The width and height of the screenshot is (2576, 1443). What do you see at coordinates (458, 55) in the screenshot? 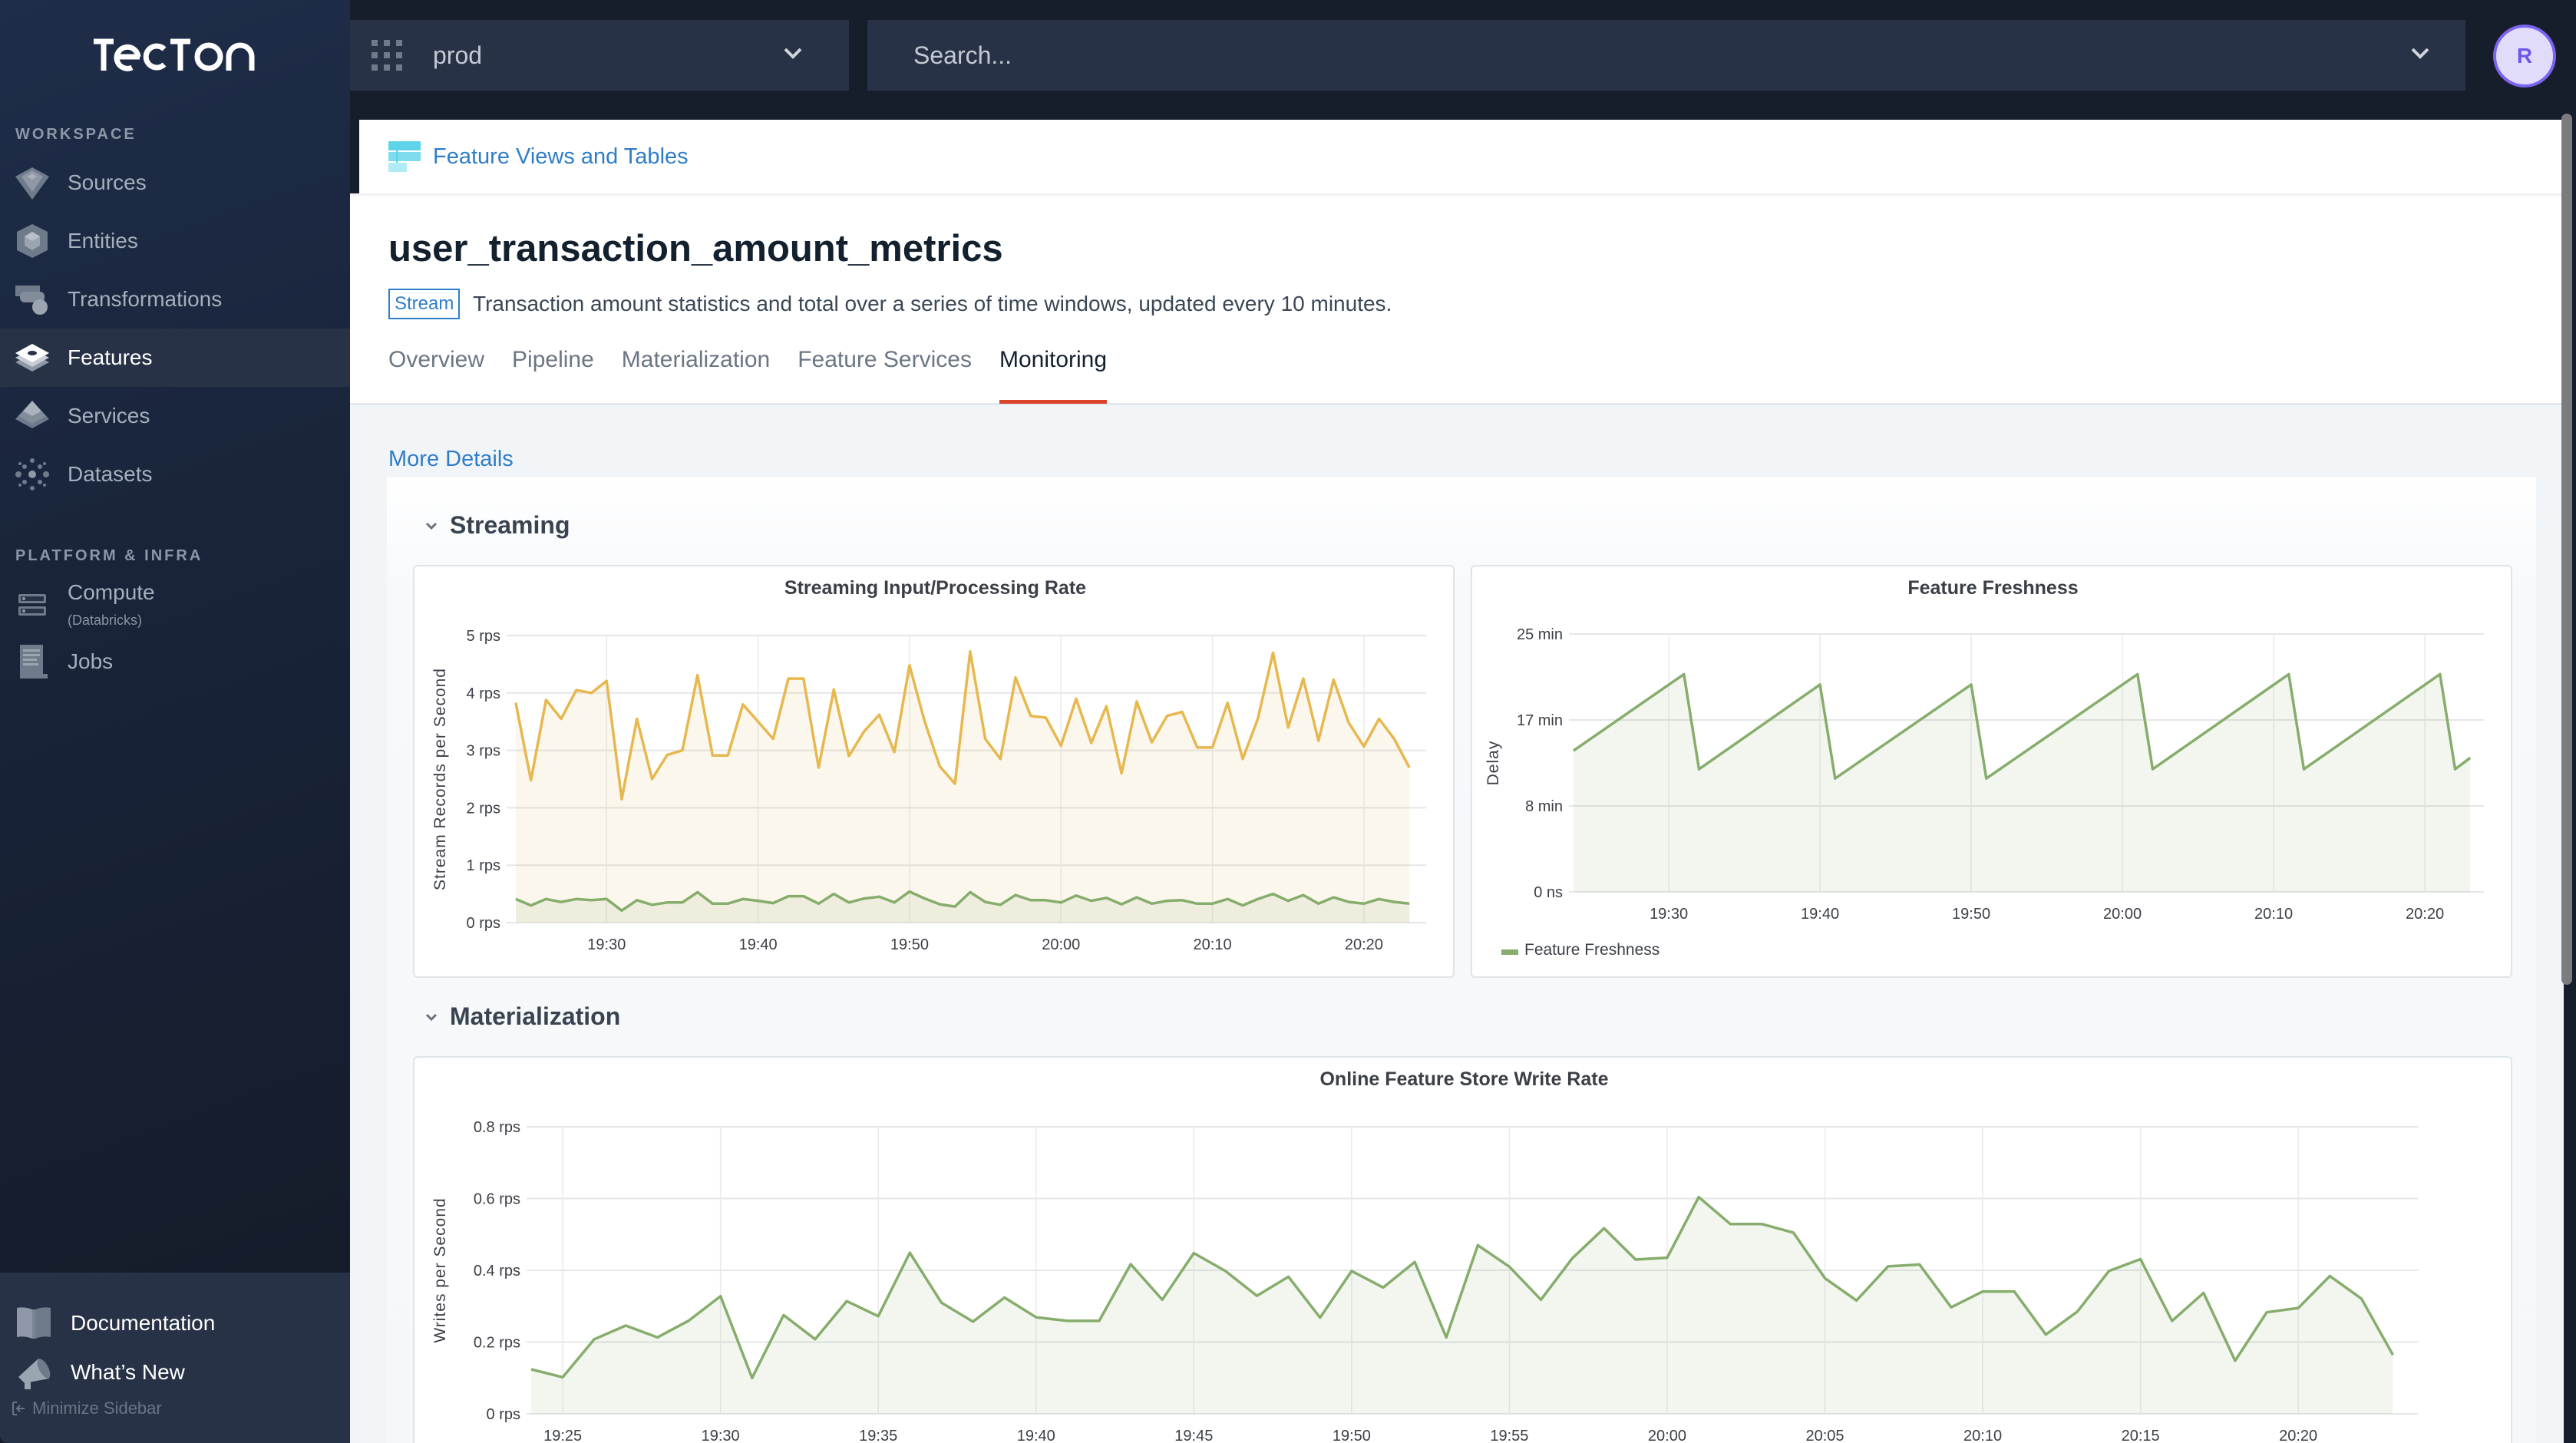
I see `workspace-value: prod` at bounding box center [458, 55].